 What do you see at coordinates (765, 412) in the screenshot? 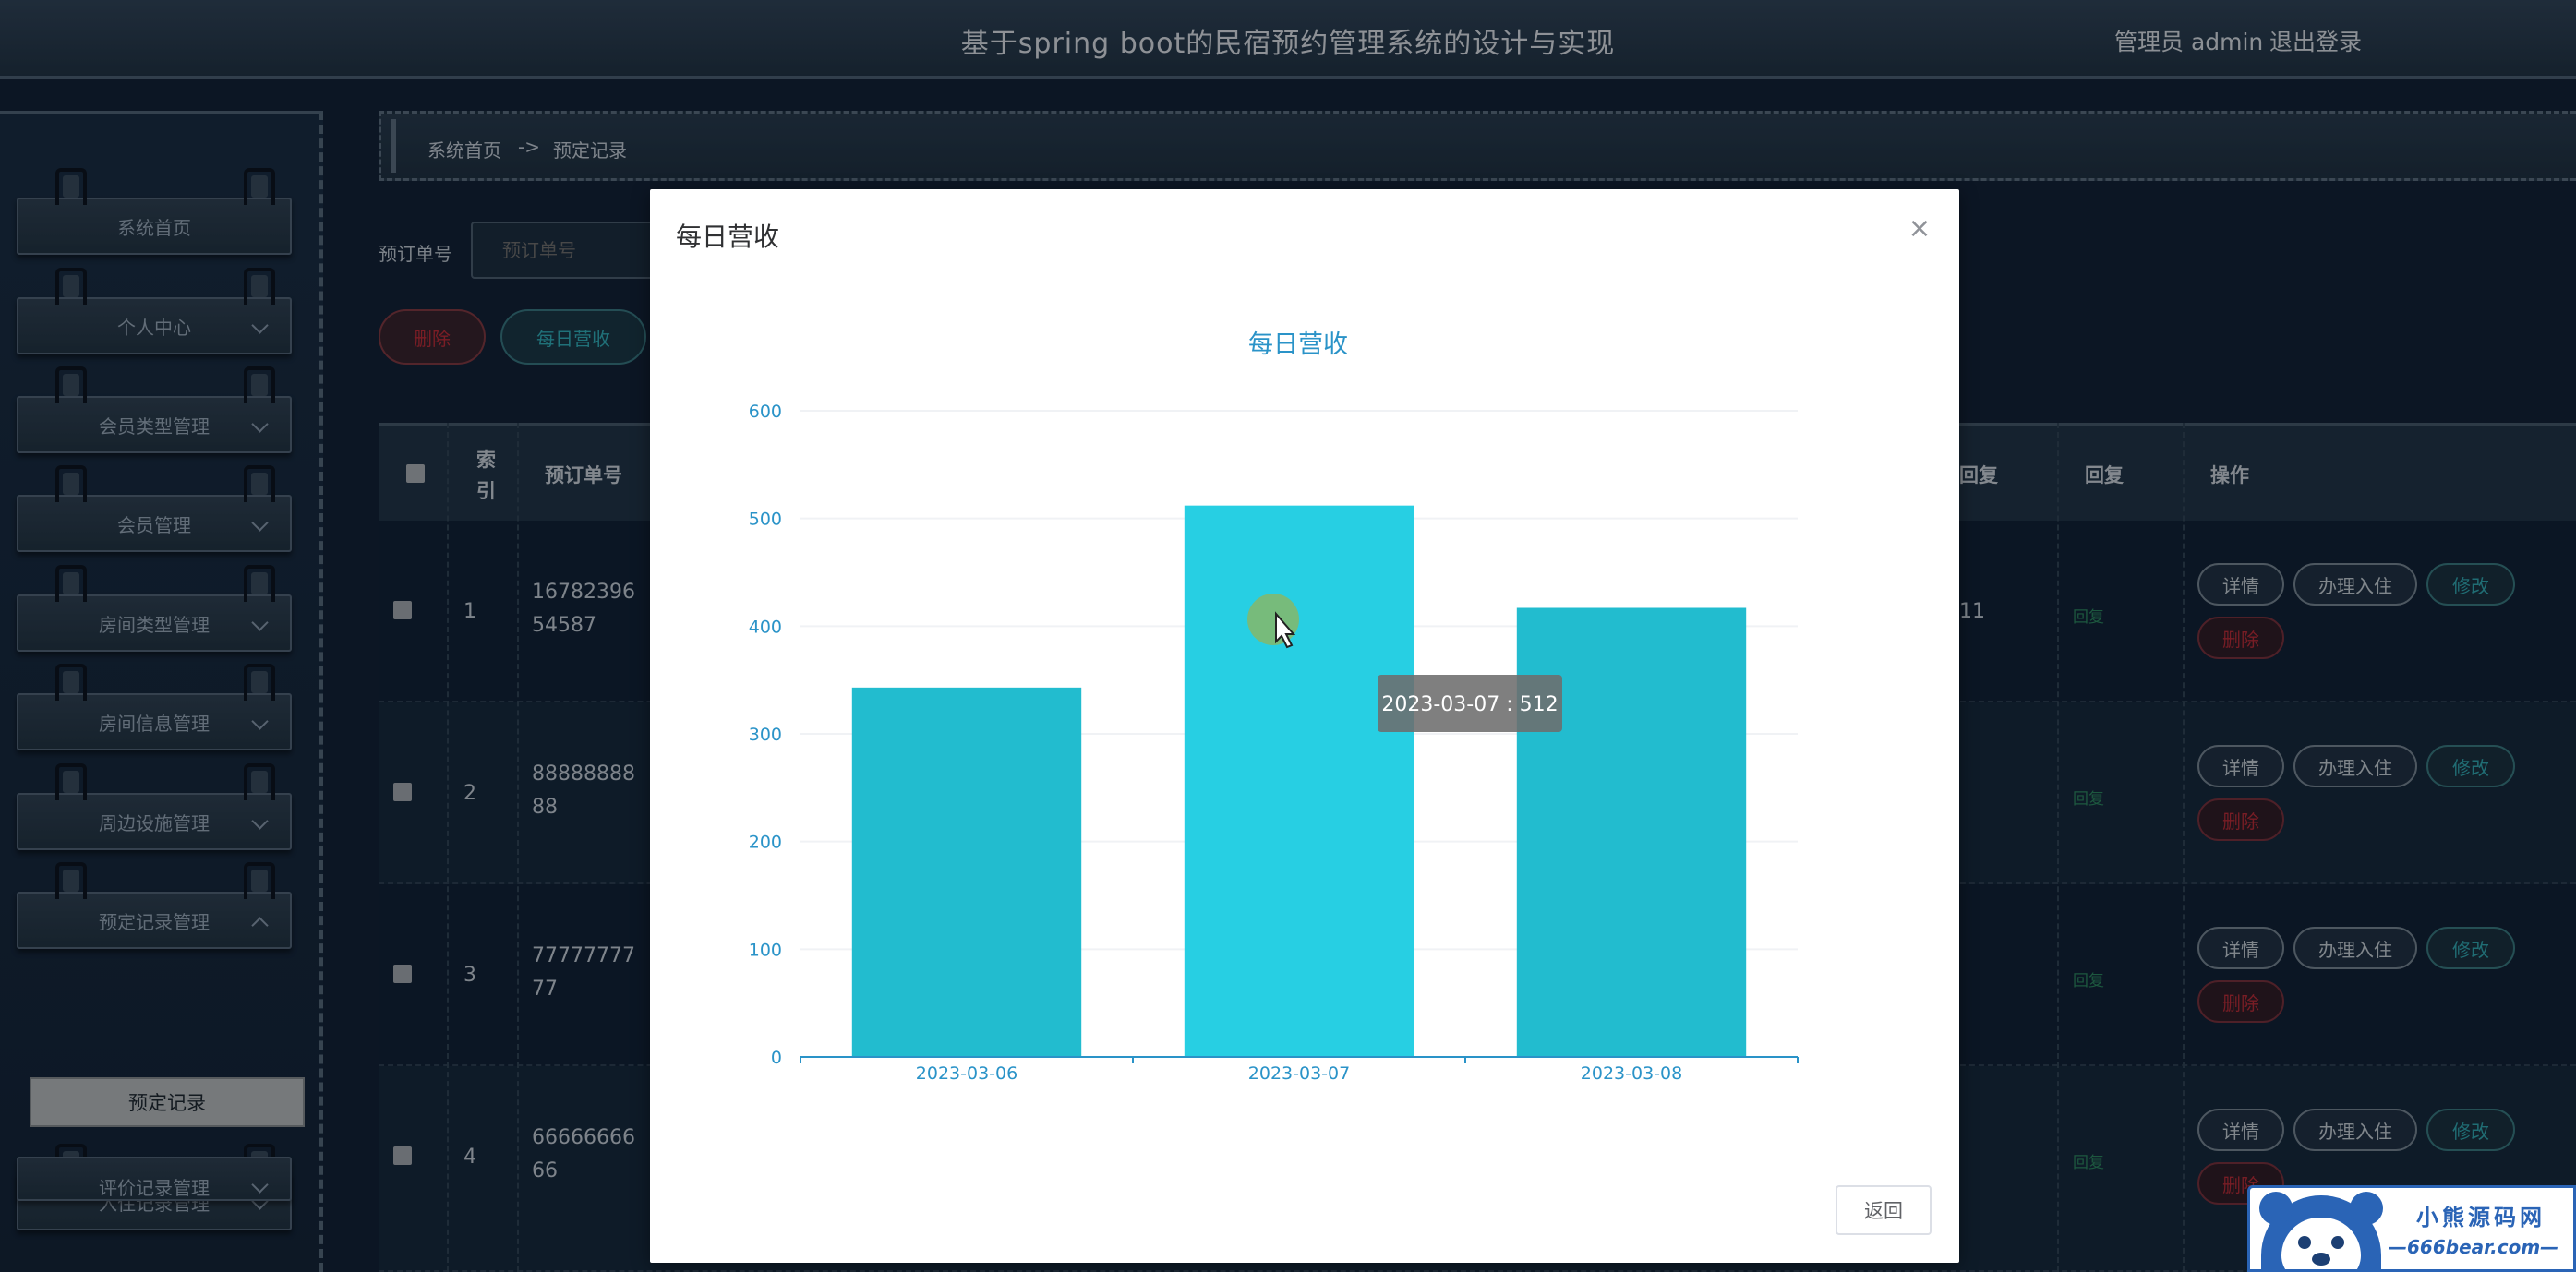
I see `y-tick-label: 600` at bounding box center [765, 412].